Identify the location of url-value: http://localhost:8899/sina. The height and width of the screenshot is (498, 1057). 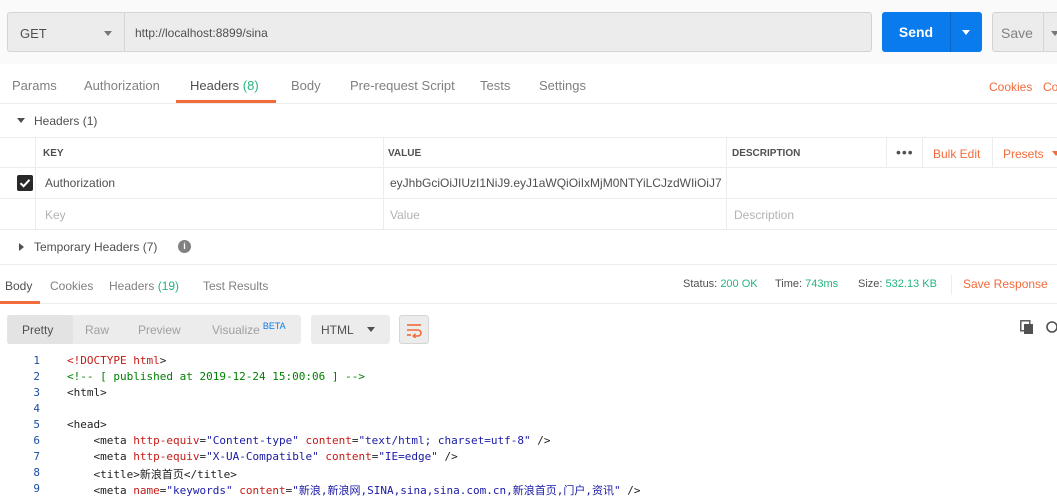
(201, 33).